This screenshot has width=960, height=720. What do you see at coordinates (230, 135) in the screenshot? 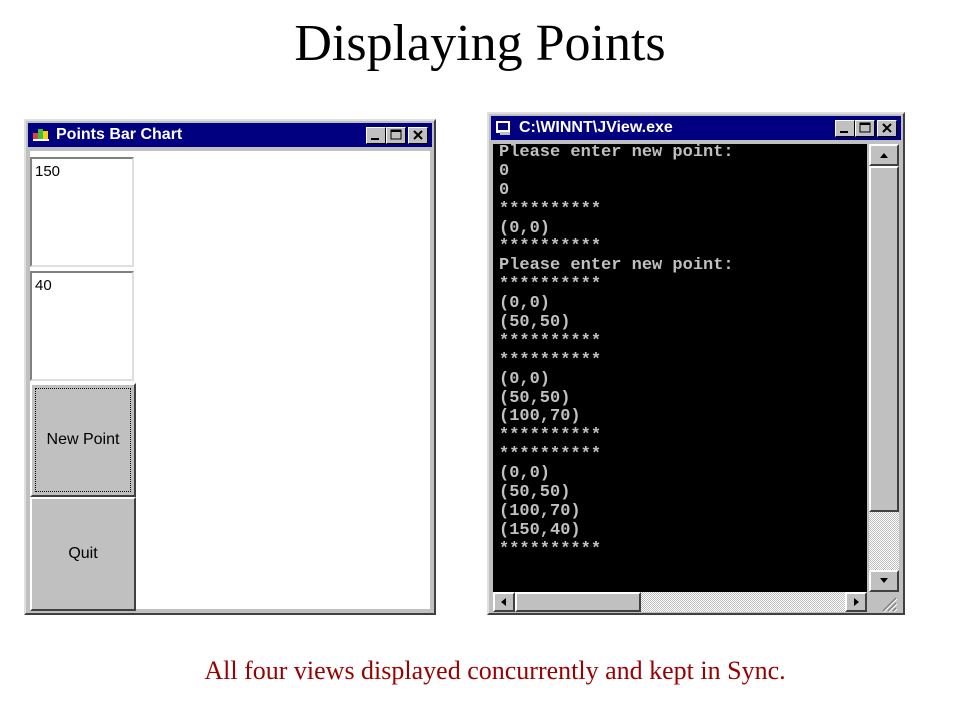
I see `title-bar: Points Bar Chart` at bounding box center [230, 135].